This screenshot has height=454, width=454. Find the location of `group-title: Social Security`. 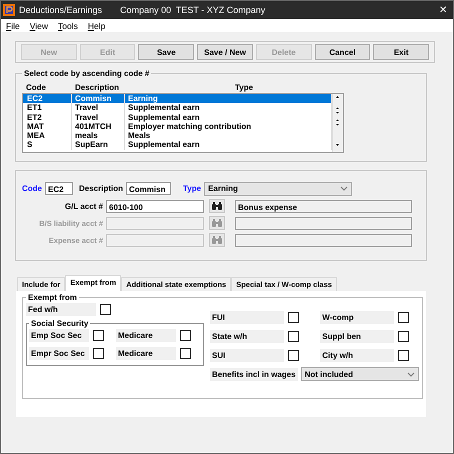

group-title: Social Security is located at coordinates (60, 323).